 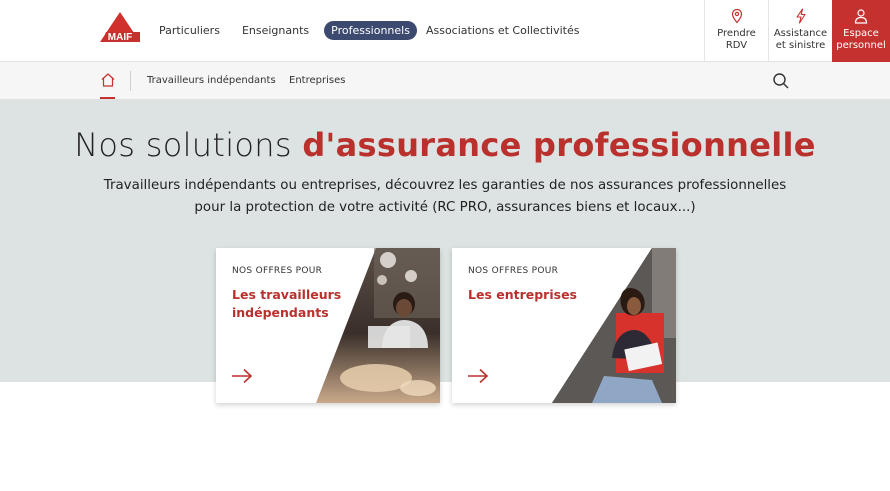 I want to click on nav-associations: Associations et Collectivités, so click(x=503, y=30).